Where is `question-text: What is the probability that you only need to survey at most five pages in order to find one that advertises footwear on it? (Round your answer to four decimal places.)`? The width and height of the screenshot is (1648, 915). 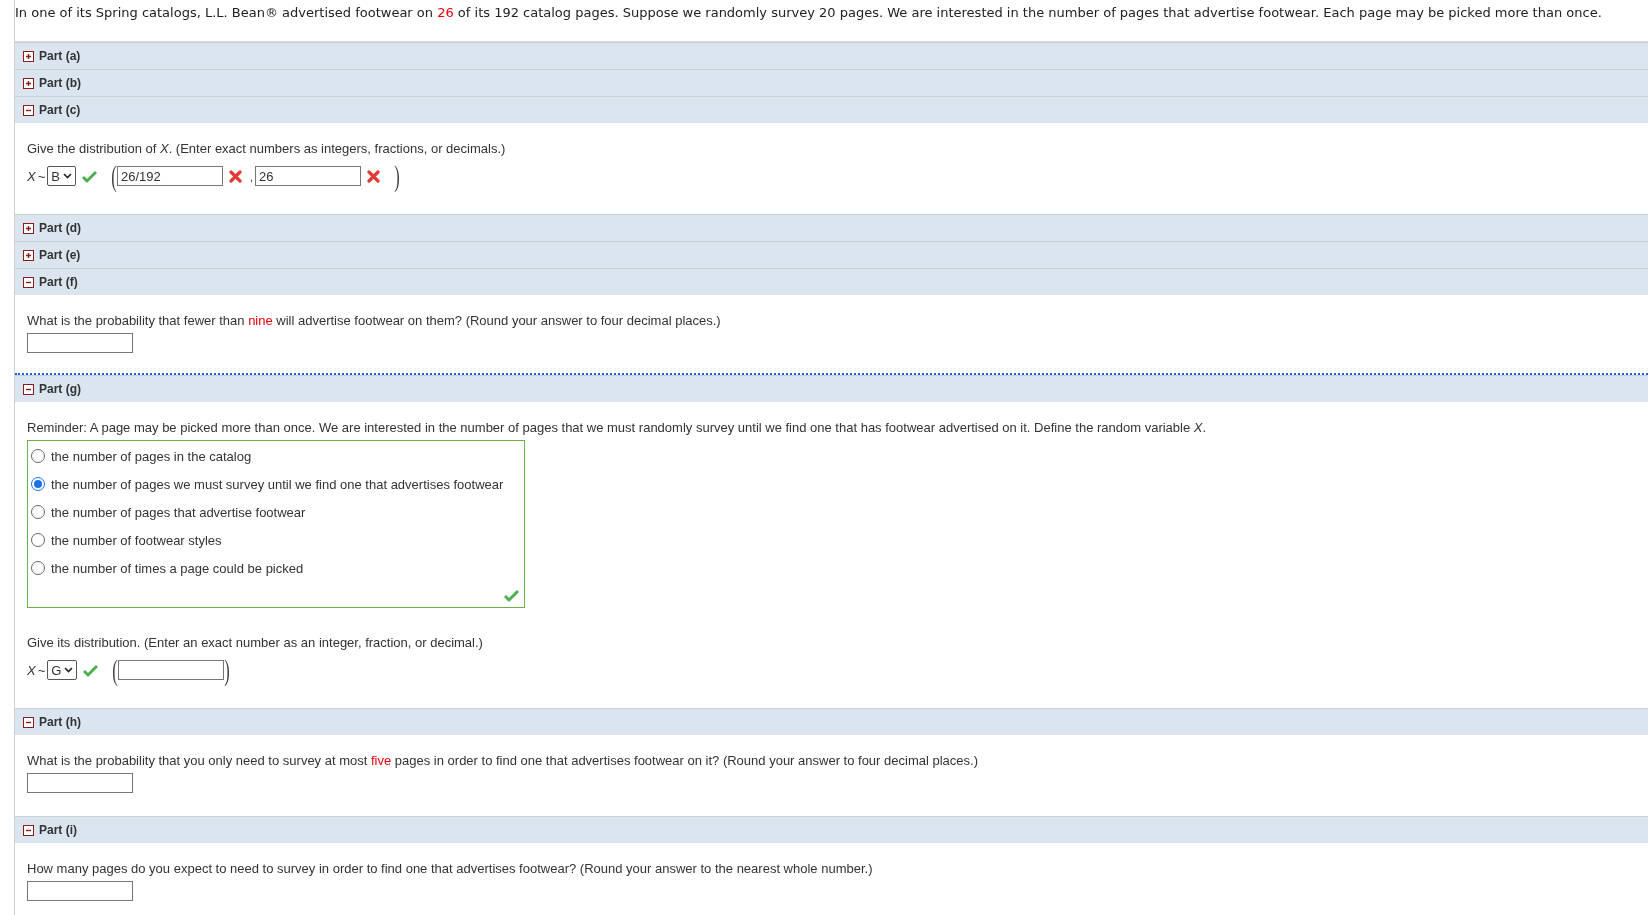
question-text: What is the probability that you only need to survey at most five pages in order to find one that advertises footwear on it? (Round your answer to four decimal places.) is located at coordinates (503, 761).